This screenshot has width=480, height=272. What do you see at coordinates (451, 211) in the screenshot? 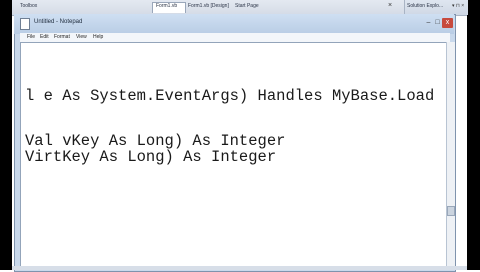
I see `scrollbar-thumb` at bounding box center [451, 211].